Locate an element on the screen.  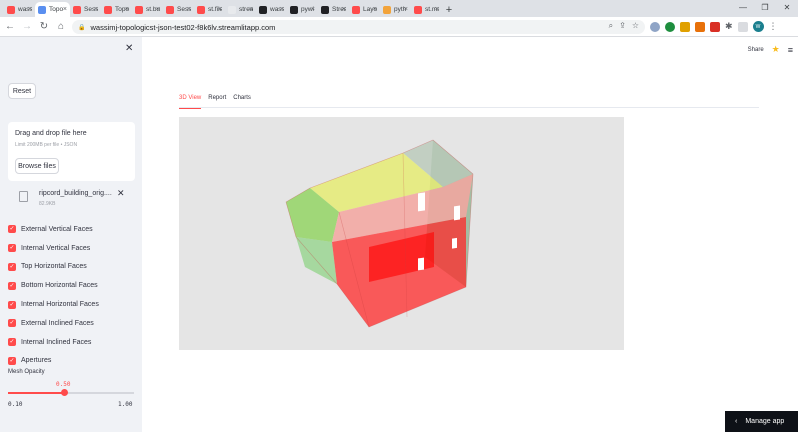
slider-label: Mesh Opacity is located at coordinates (26, 372).